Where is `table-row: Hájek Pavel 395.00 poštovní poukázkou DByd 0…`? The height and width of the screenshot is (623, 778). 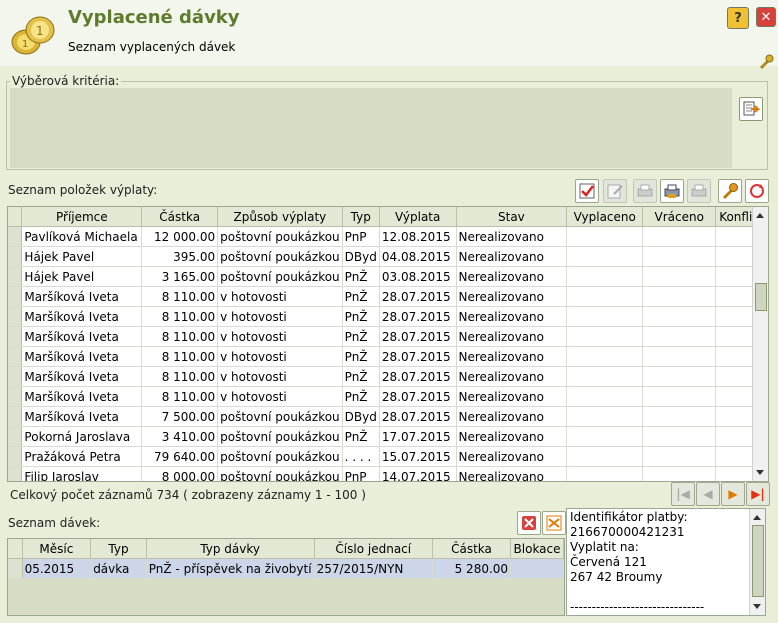
table-row: Hájek Pavel 395.00 poštovní poukázkou DByd 0… is located at coordinates (388, 256).